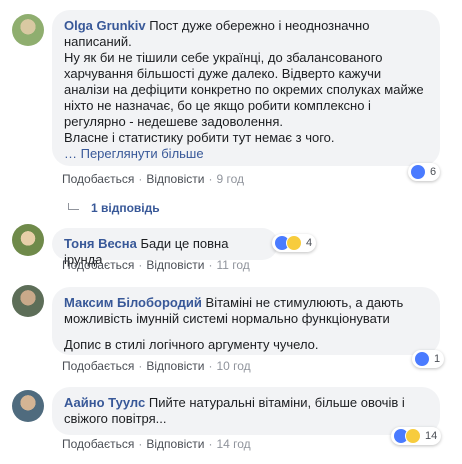 This screenshot has width=462, height=464. Describe the element at coordinates (230, 179) in the screenshot. I see `timestamp: 9 год` at that location.